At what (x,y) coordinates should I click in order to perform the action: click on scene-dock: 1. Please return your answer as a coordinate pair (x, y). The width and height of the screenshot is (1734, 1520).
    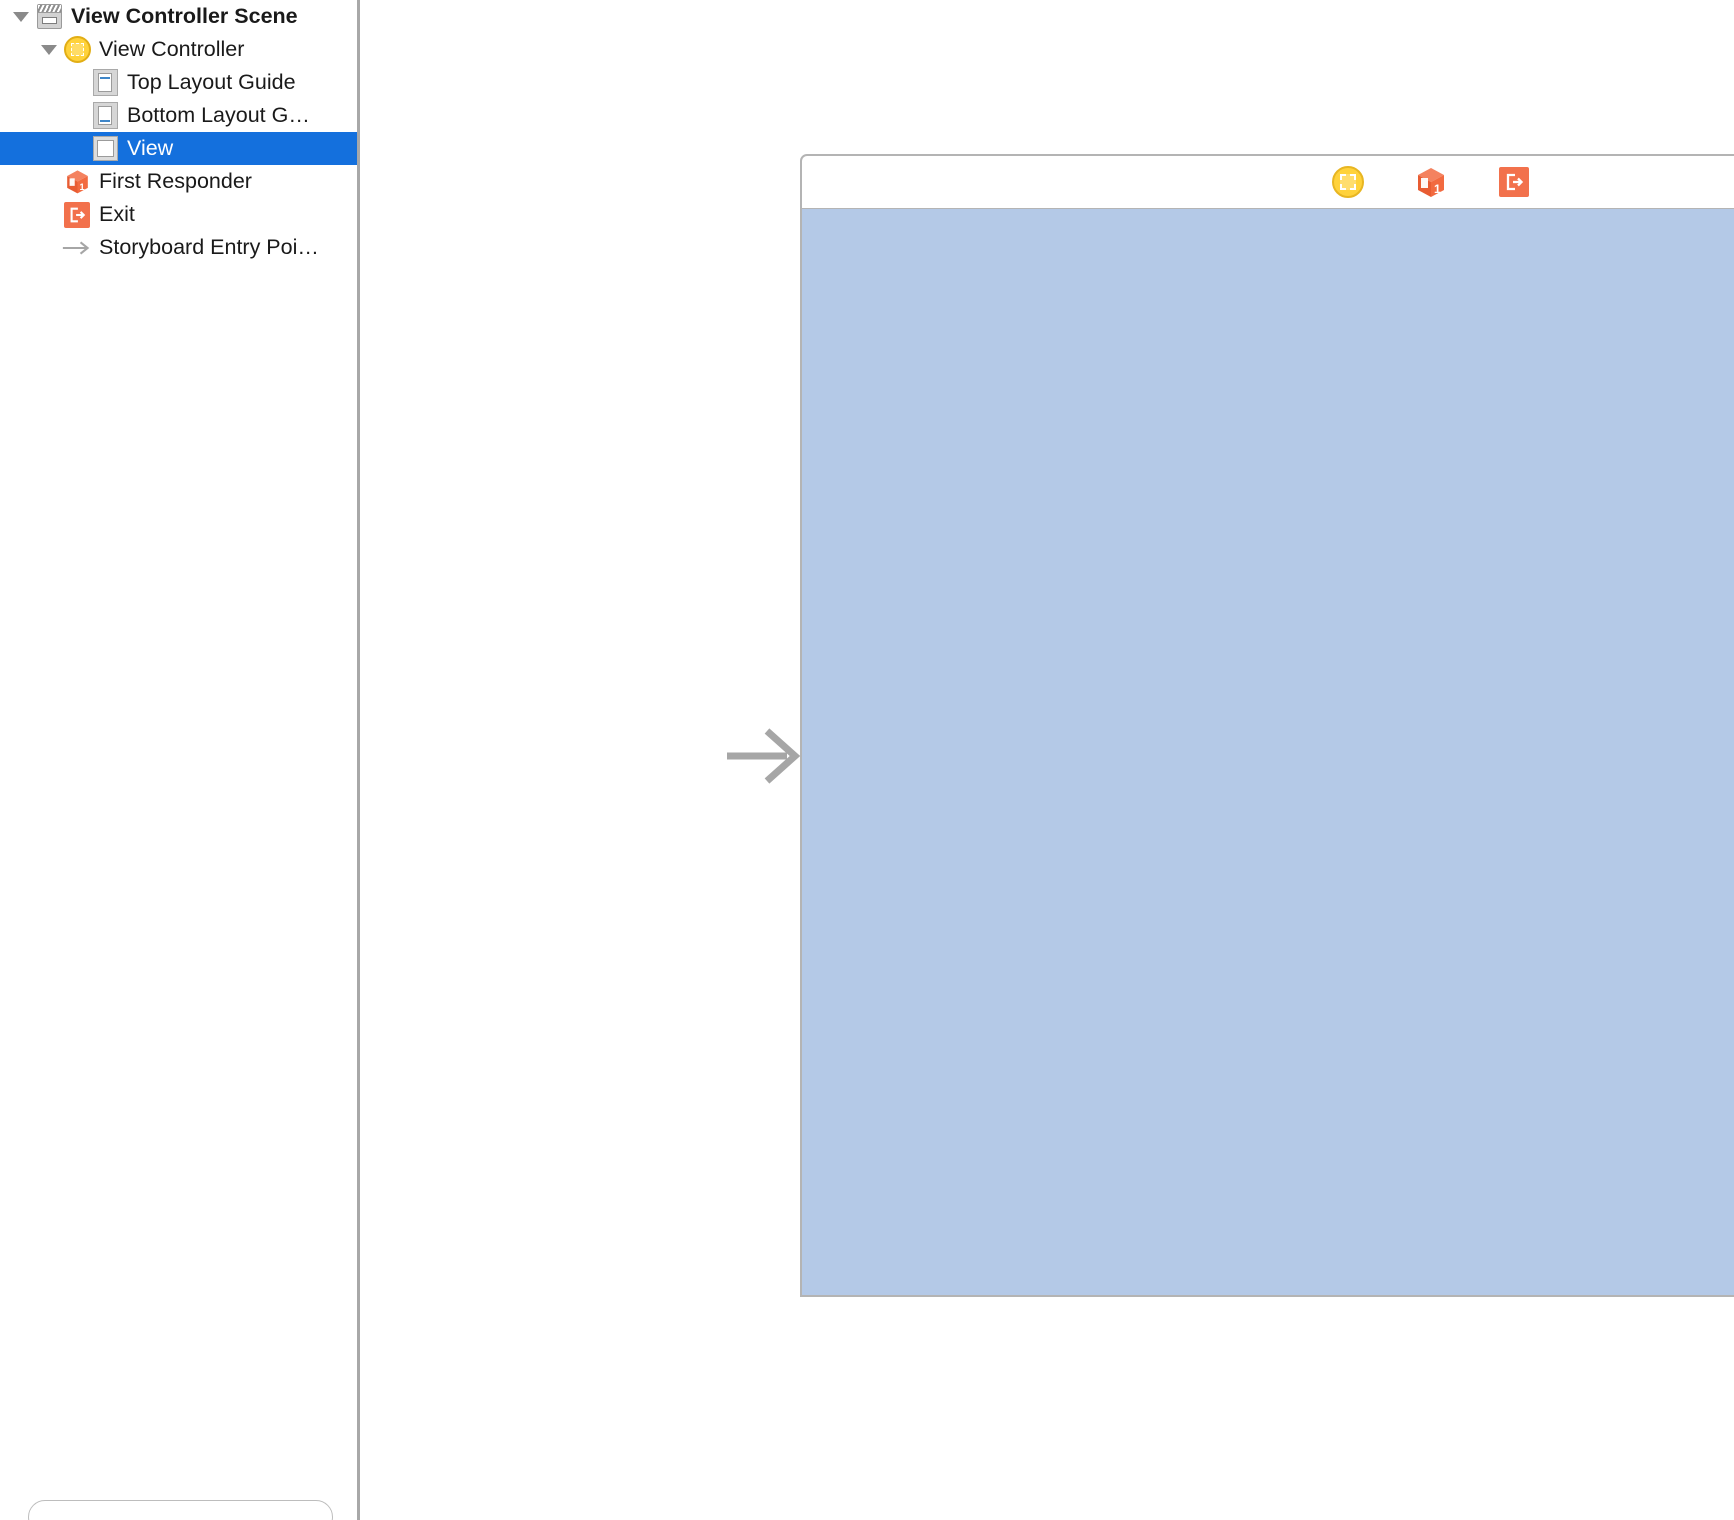
    Looking at the image, I should click on (1267, 182).